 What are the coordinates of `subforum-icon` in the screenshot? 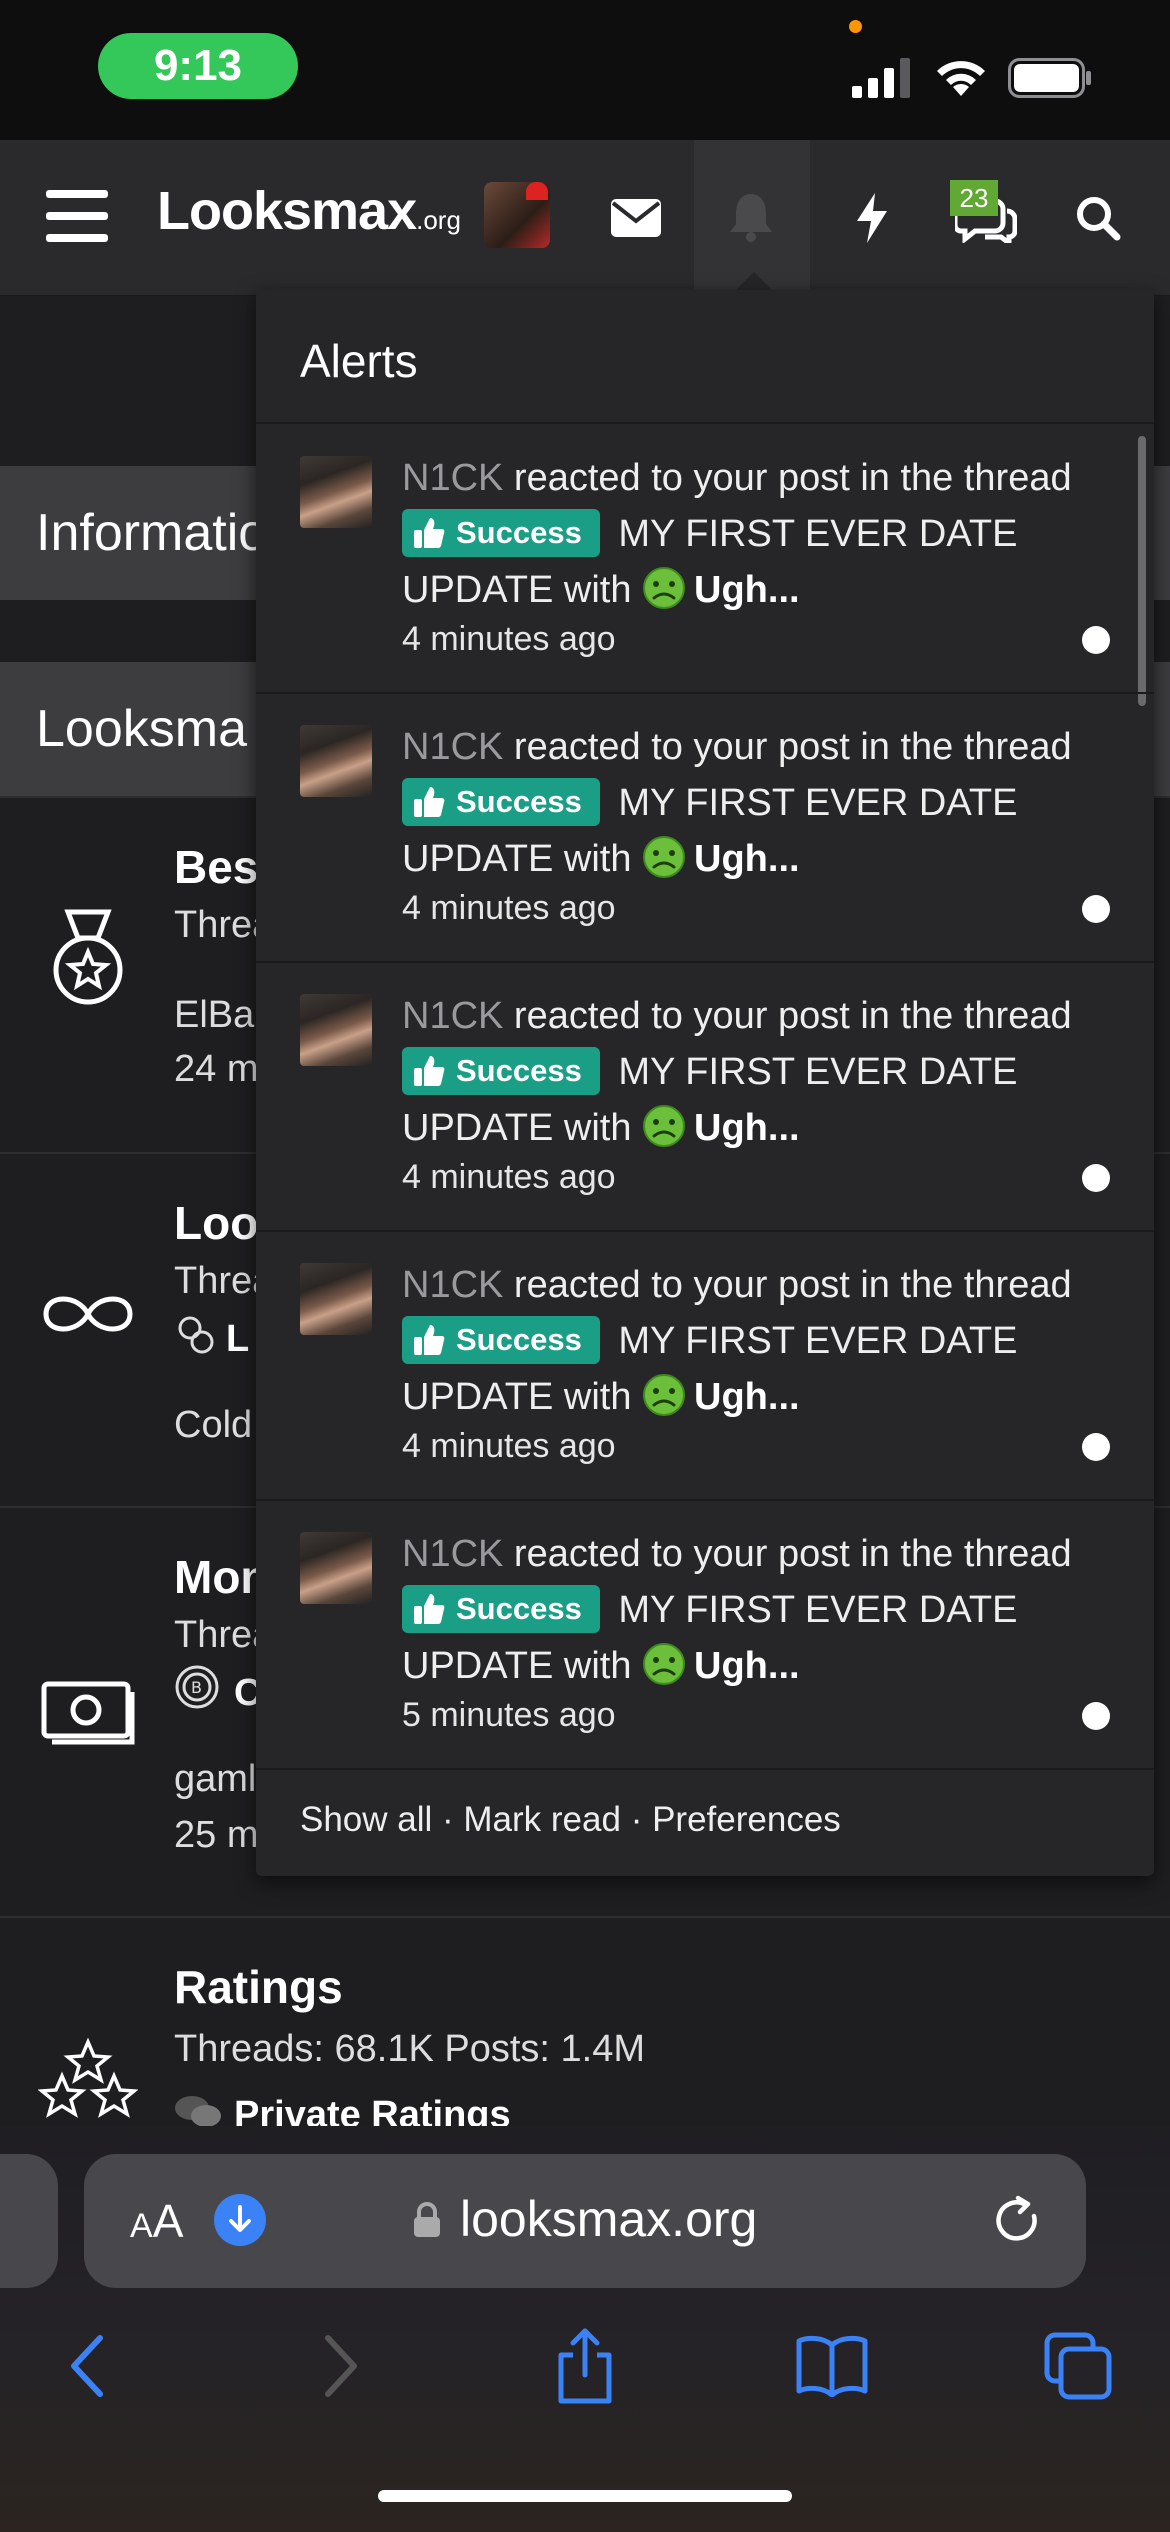 It's located at (196, 1335).